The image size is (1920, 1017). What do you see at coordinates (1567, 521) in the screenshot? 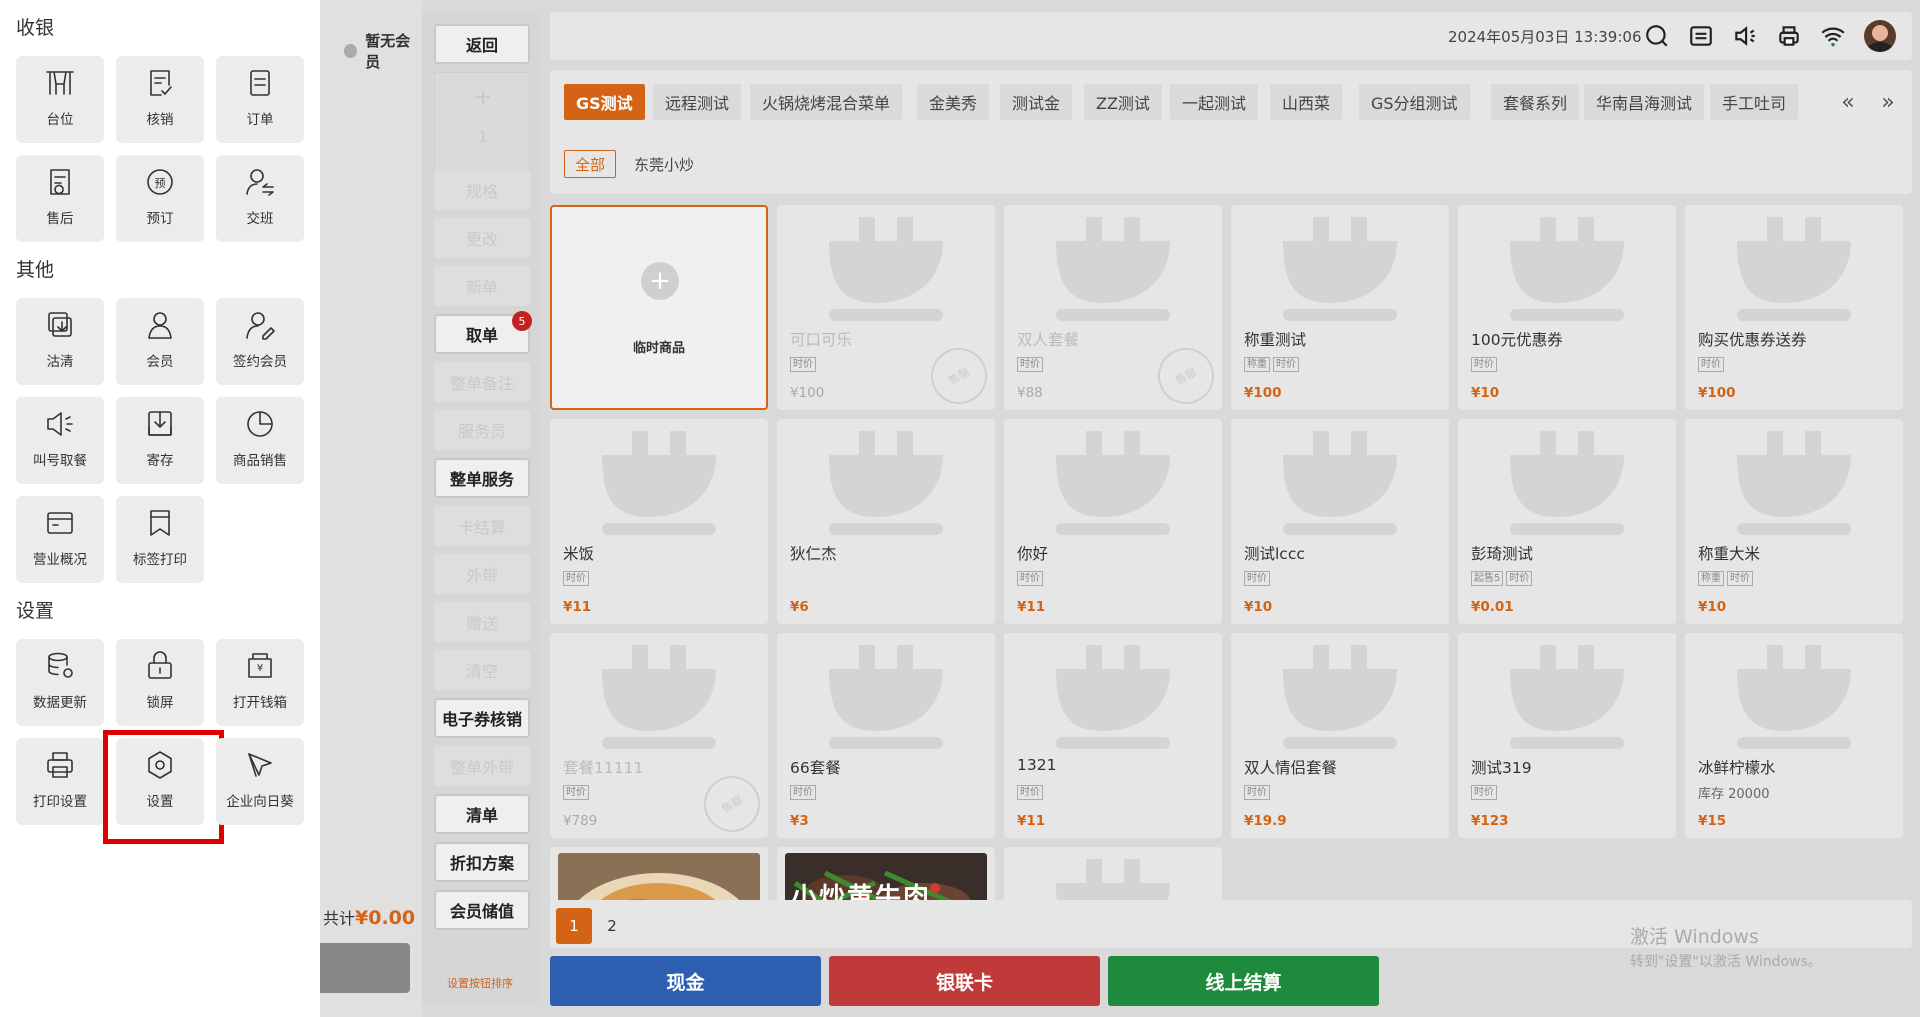
I see `product-card: 彭琦测试 起售5 时价 ¥0.01` at bounding box center [1567, 521].